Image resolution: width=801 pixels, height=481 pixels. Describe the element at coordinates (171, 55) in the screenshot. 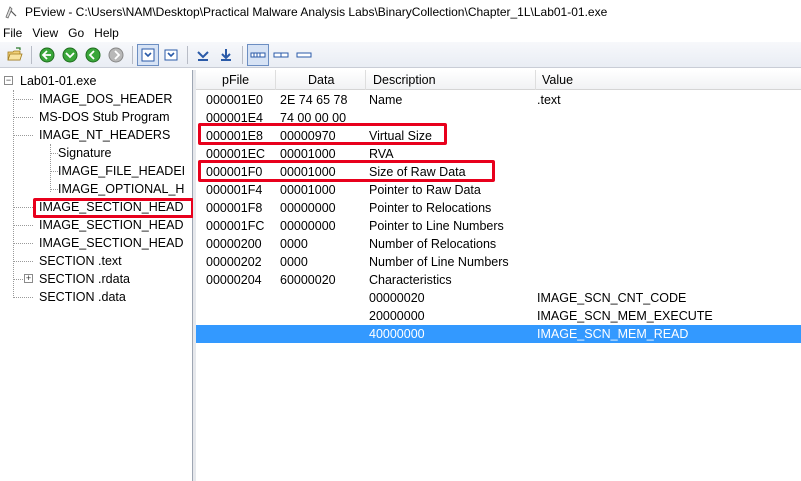

I see `view-value-icon` at that location.